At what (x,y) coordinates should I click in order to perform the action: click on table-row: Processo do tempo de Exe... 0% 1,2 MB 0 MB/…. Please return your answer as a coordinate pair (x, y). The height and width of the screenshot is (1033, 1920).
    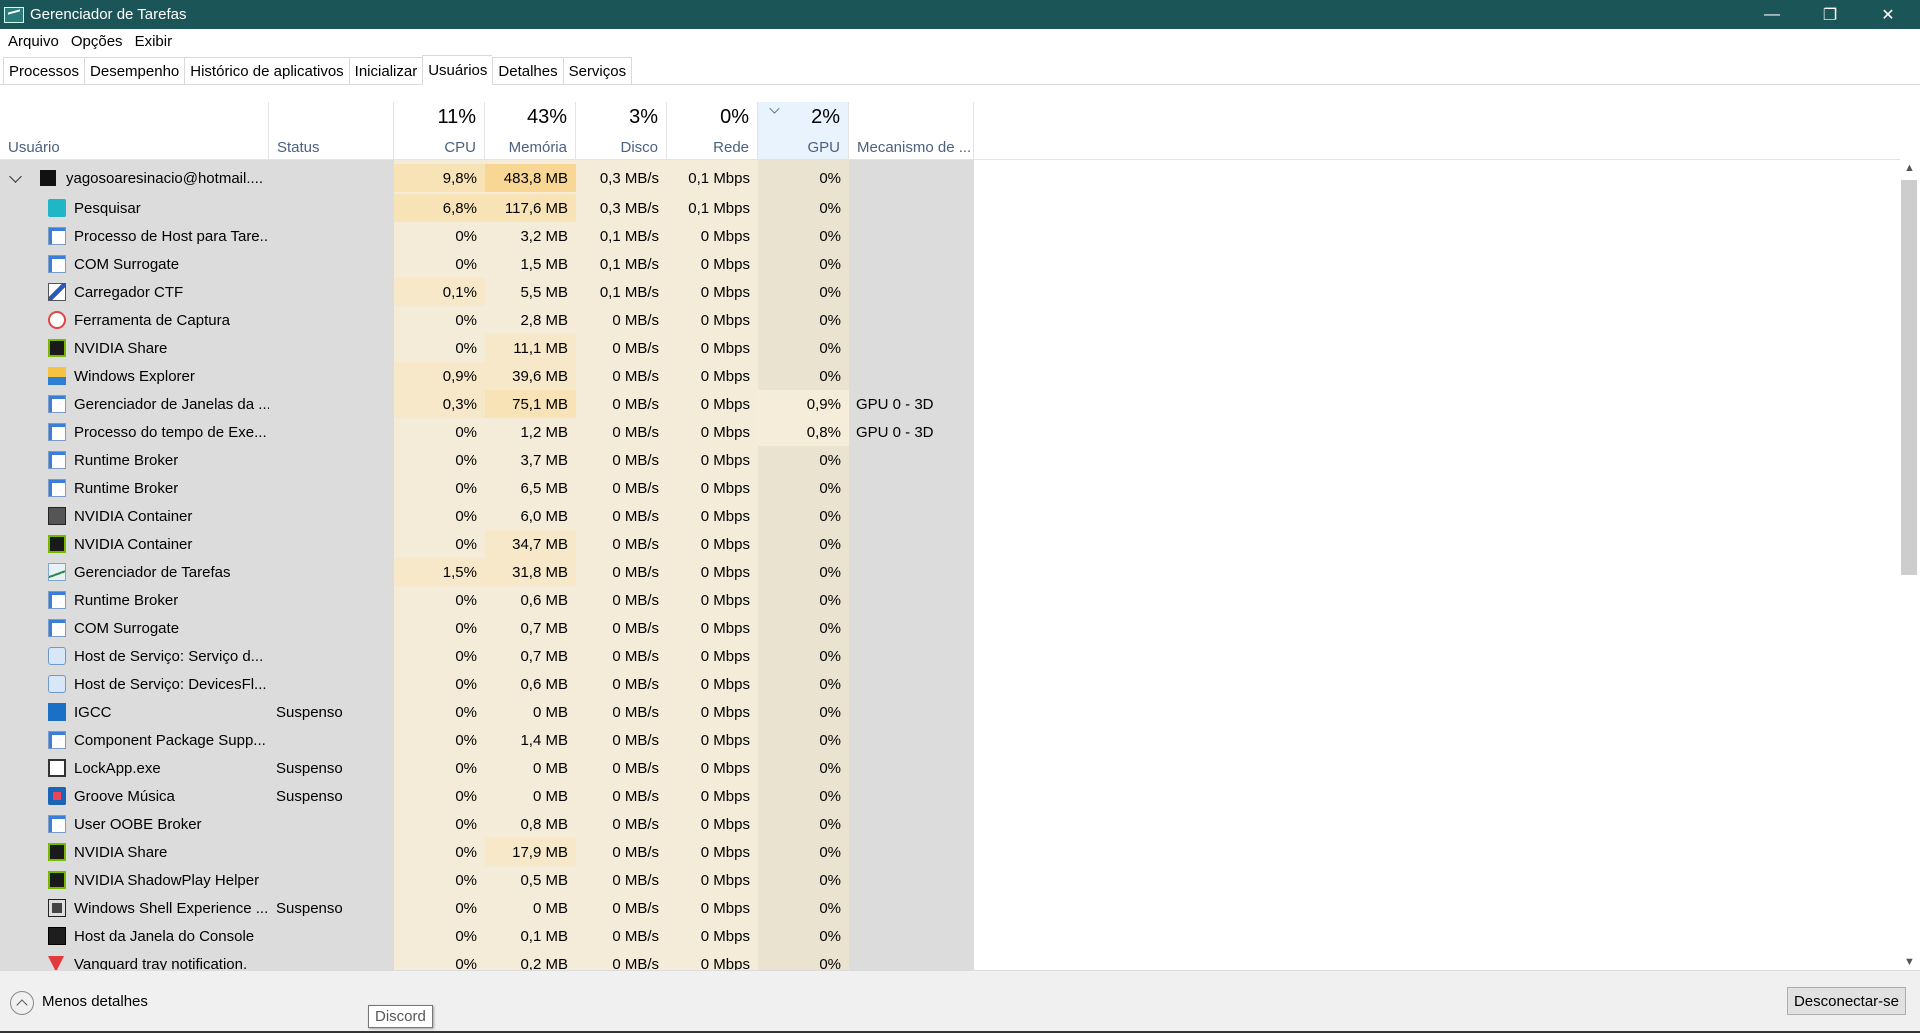
    Looking at the image, I should click on (487, 432).